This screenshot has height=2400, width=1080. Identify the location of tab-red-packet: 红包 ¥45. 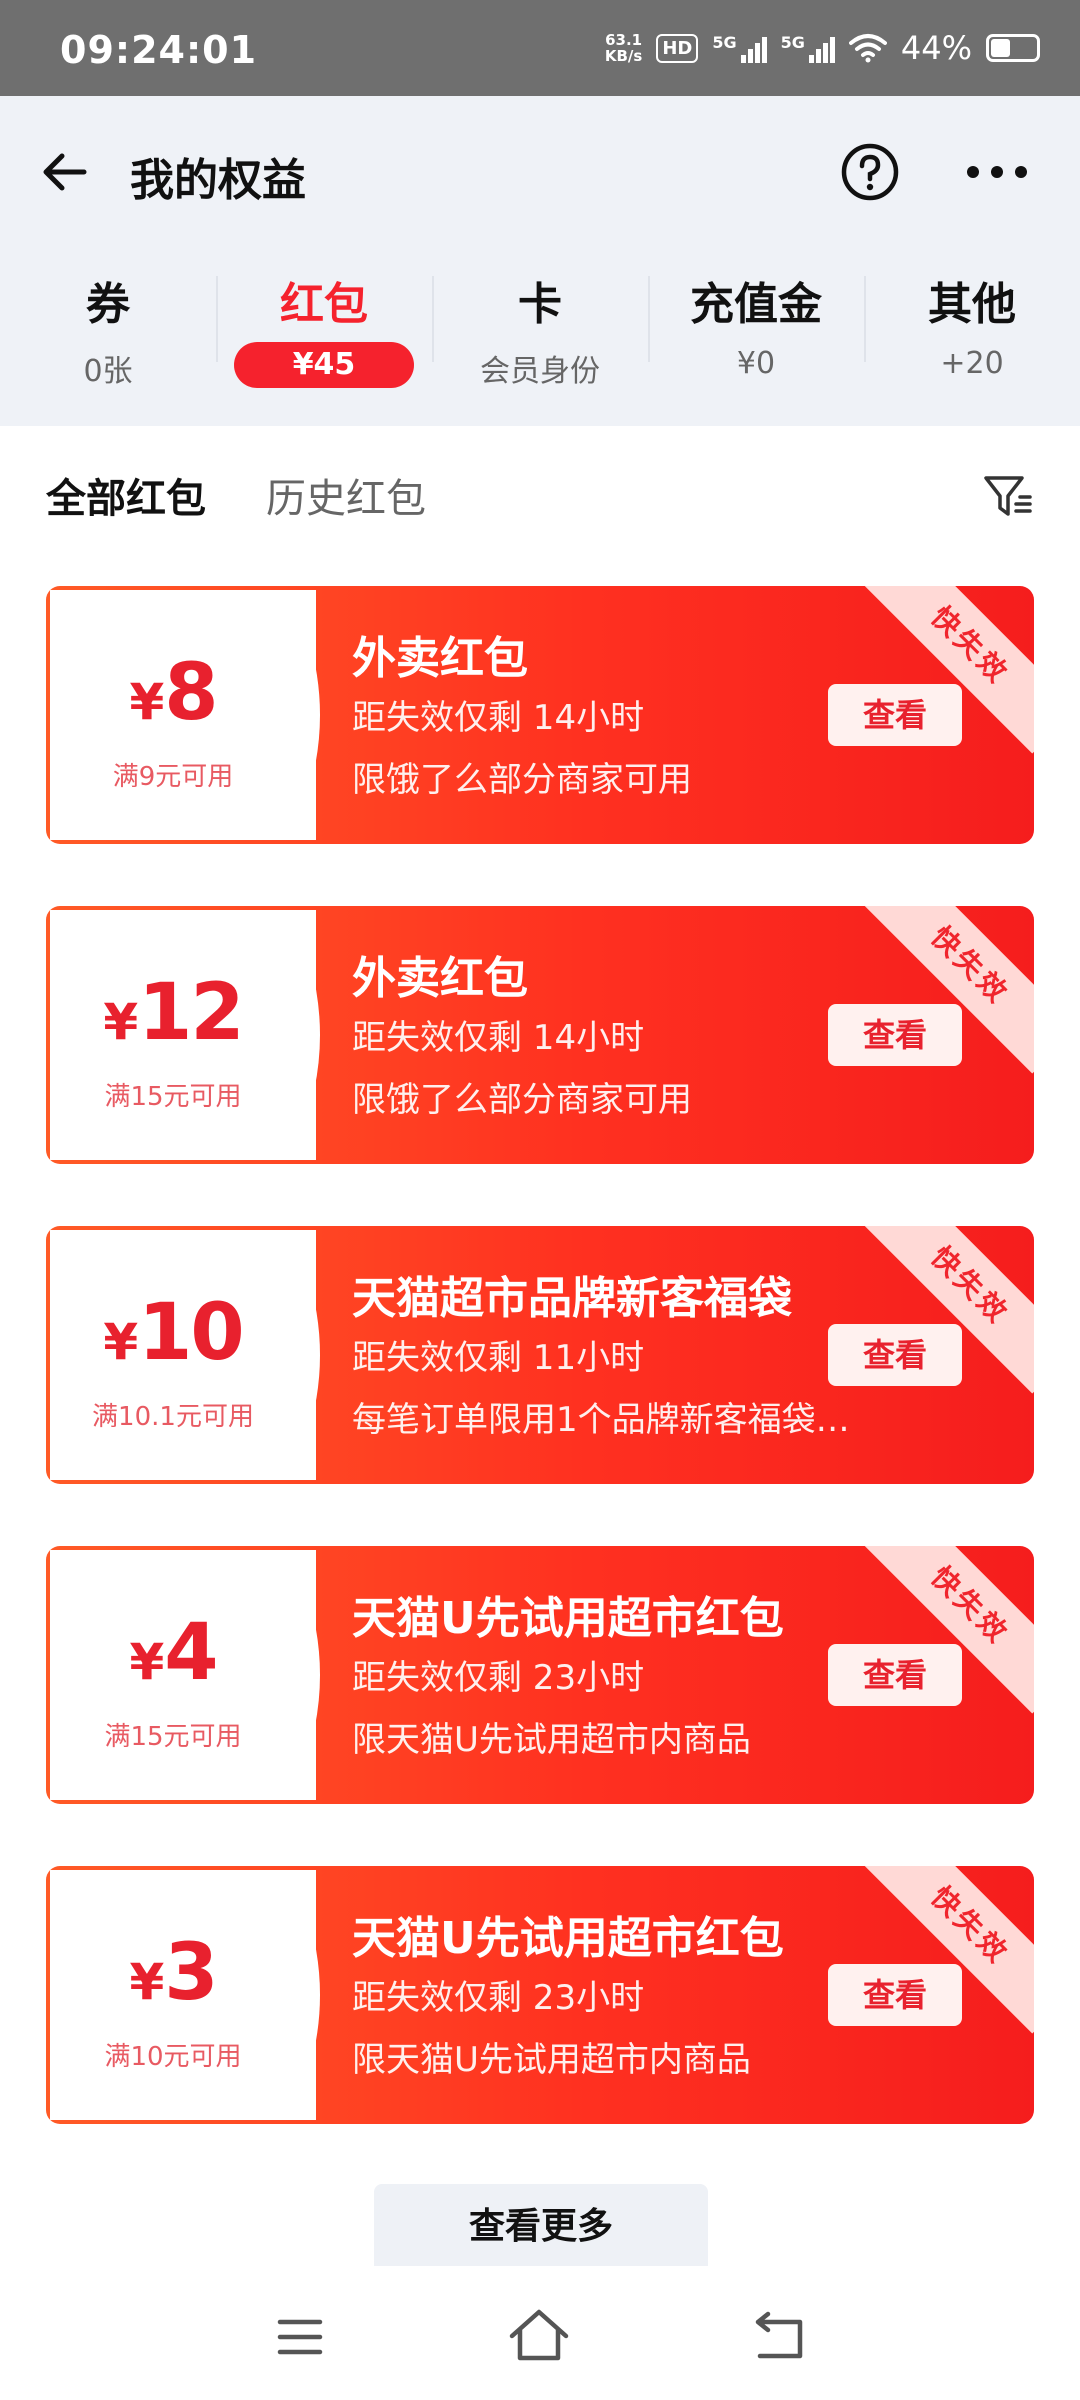
(324, 329).